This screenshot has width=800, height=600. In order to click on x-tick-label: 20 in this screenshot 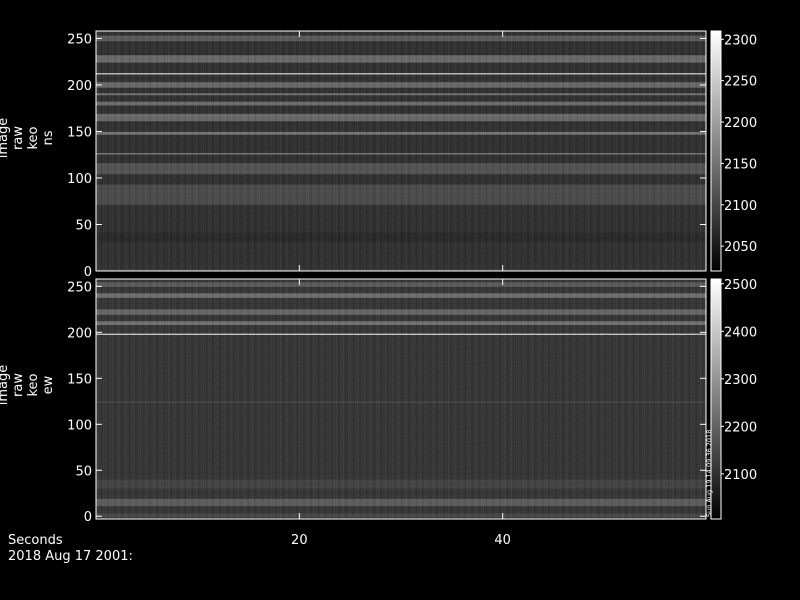, I will do `click(299, 540)`.